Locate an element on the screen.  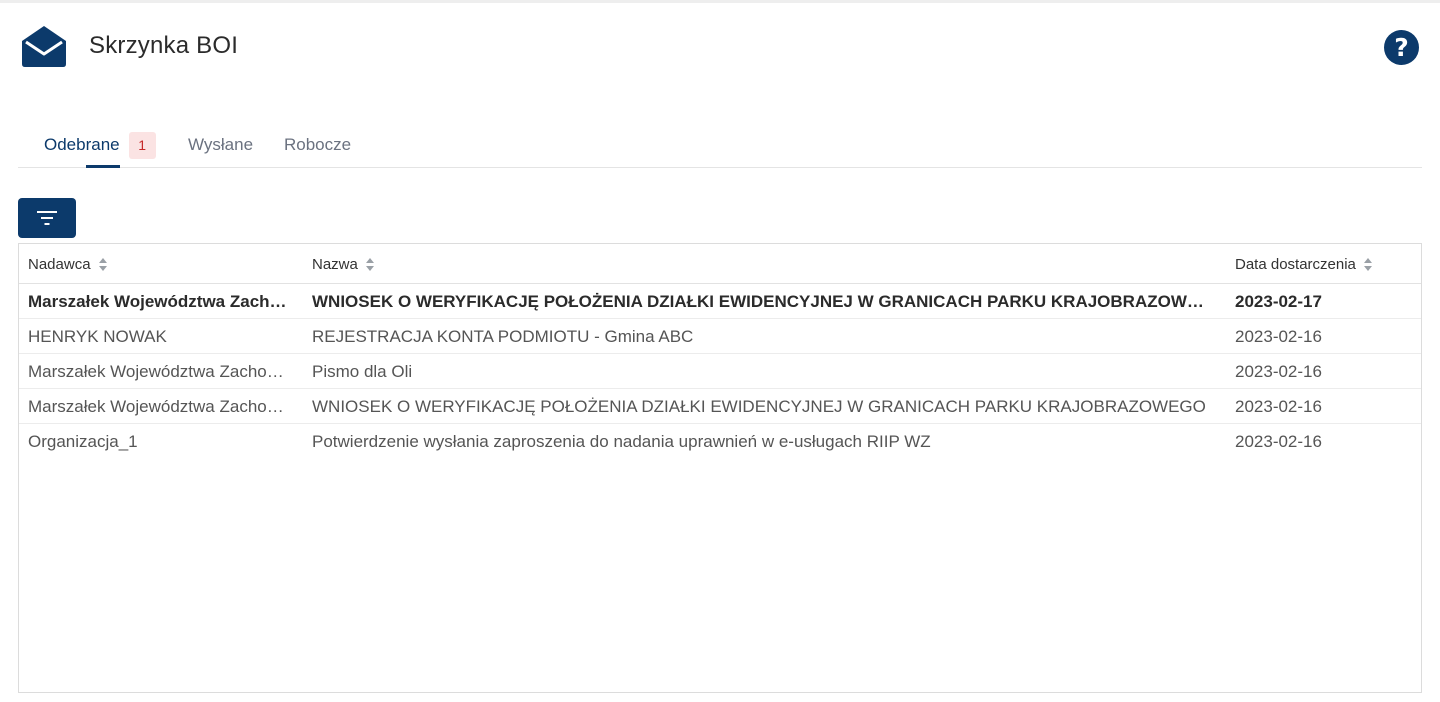
filter-button is located at coordinates (47, 218).